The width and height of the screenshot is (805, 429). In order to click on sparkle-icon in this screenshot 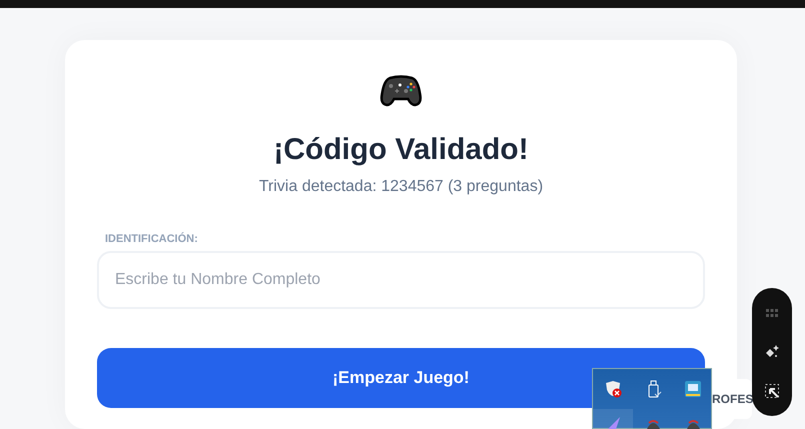, I will do `click(772, 352)`.